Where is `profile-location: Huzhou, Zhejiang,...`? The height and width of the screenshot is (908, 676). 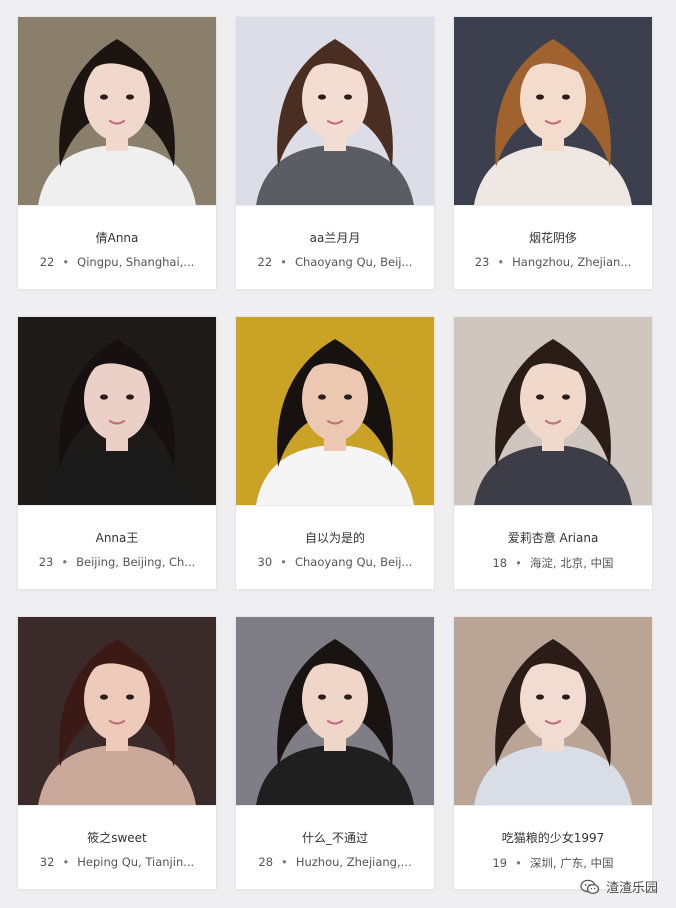
profile-location: Huzhou, Zhejiang,... is located at coordinates (353, 862).